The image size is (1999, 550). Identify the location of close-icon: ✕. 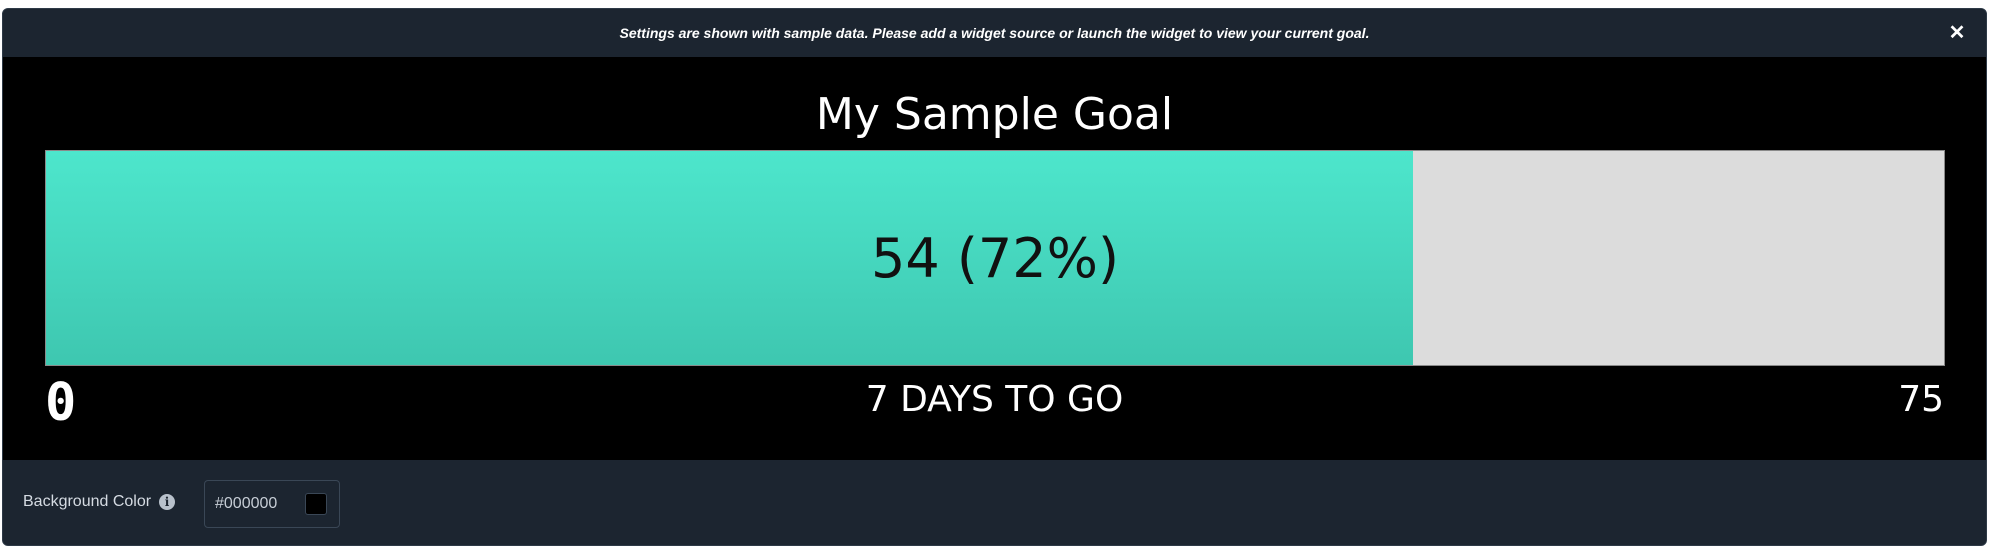
(1957, 32).